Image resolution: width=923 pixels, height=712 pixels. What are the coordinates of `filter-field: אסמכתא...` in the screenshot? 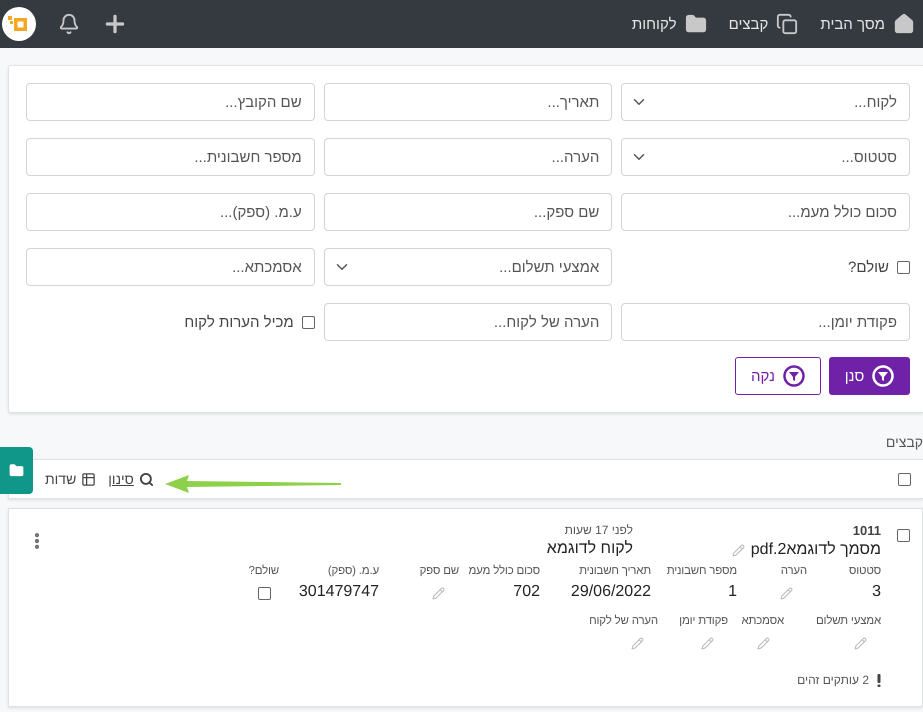 It's located at (170, 267).